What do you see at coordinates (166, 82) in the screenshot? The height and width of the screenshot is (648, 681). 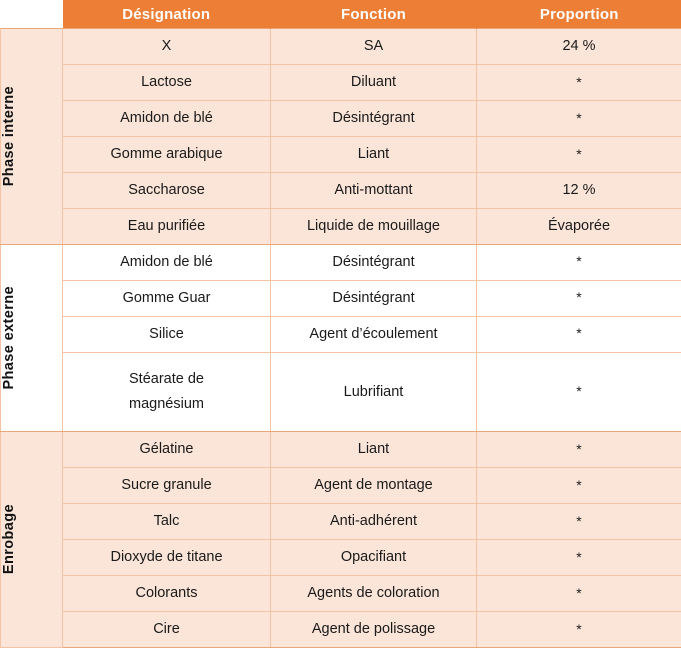 I see `cell-designation: Lactose` at bounding box center [166, 82].